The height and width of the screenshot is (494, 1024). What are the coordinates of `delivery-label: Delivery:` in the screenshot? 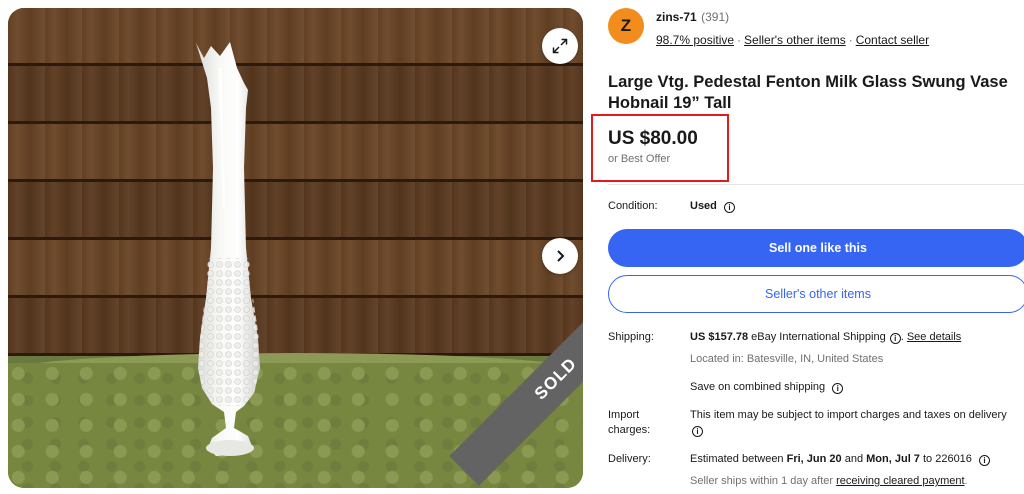 It's located at (629, 459).